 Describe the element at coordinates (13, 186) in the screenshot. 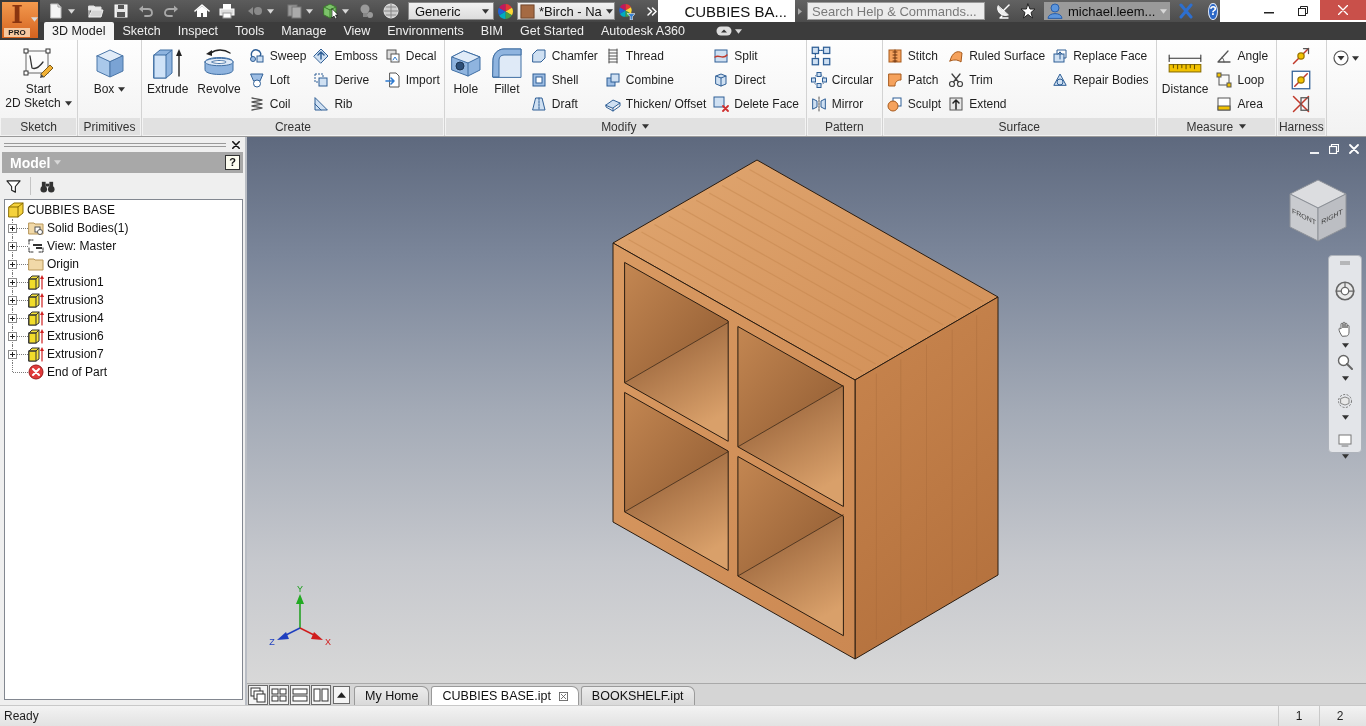

I see `filter-icon` at that location.